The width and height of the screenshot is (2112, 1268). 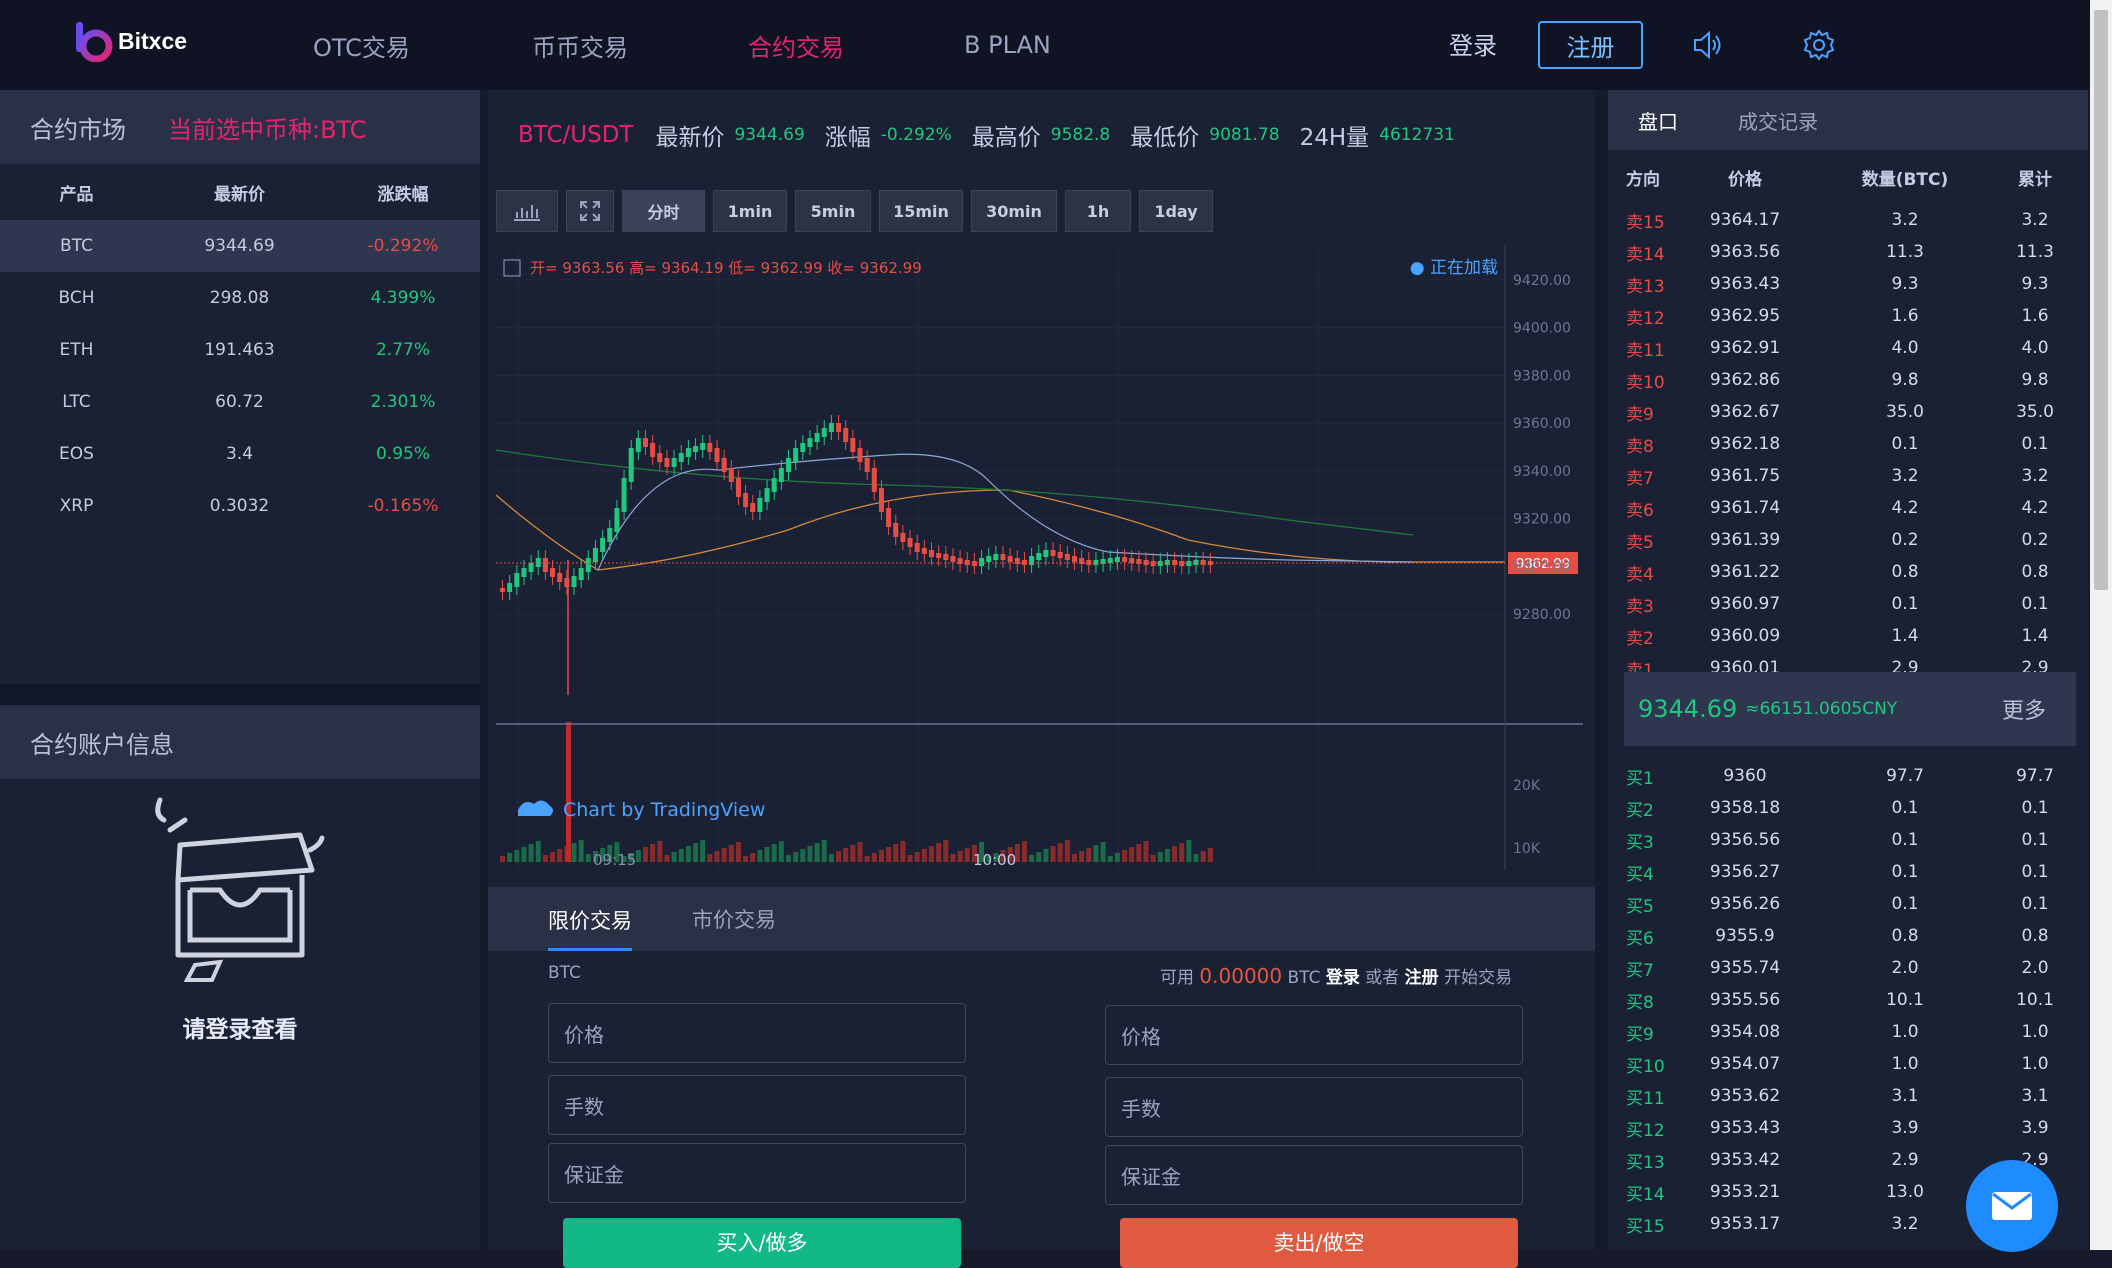 What do you see at coordinates (1778, 120) in the screenshot?
I see `tab-trades: 成交记录` at bounding box center [1778, 120].